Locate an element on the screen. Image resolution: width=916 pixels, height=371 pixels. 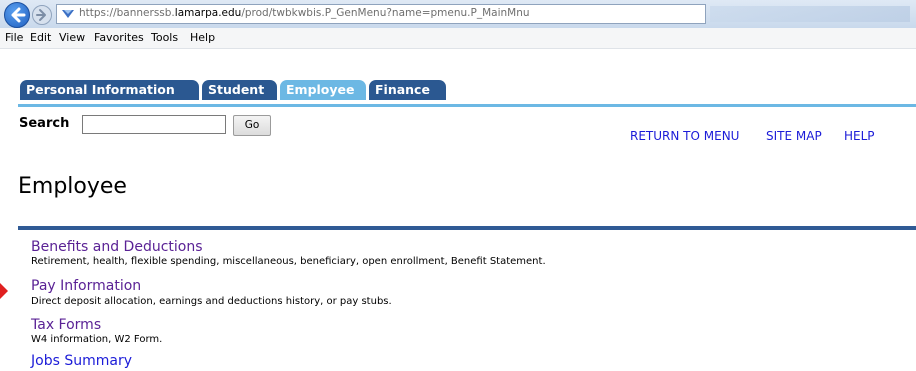
section-divider is located at coordinates (467, 228).